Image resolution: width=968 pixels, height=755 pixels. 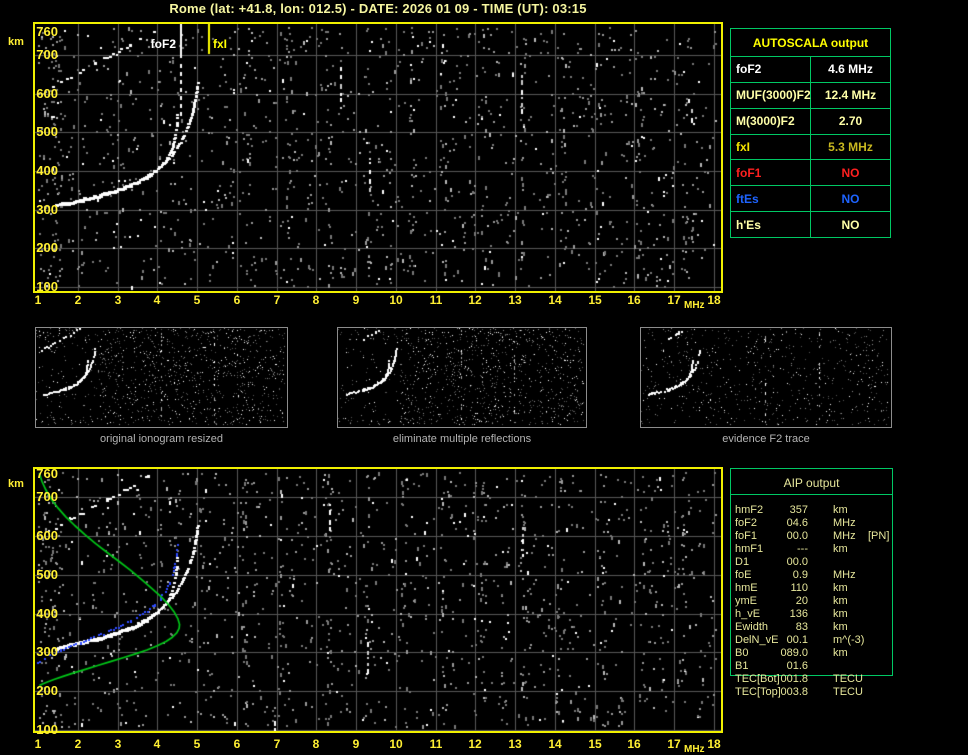 I want to click on autoscala-row: h'Es NO, so click(x=810, y=225).